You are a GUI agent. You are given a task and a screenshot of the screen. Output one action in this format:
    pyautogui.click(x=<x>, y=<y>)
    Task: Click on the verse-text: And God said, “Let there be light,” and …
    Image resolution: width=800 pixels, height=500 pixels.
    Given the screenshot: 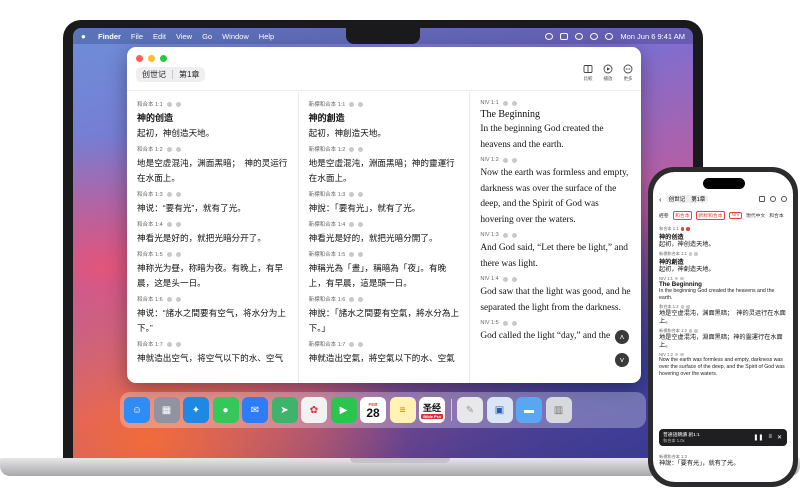 What is the action you would take?
    pyautogui.click(x=556, y=256)
    